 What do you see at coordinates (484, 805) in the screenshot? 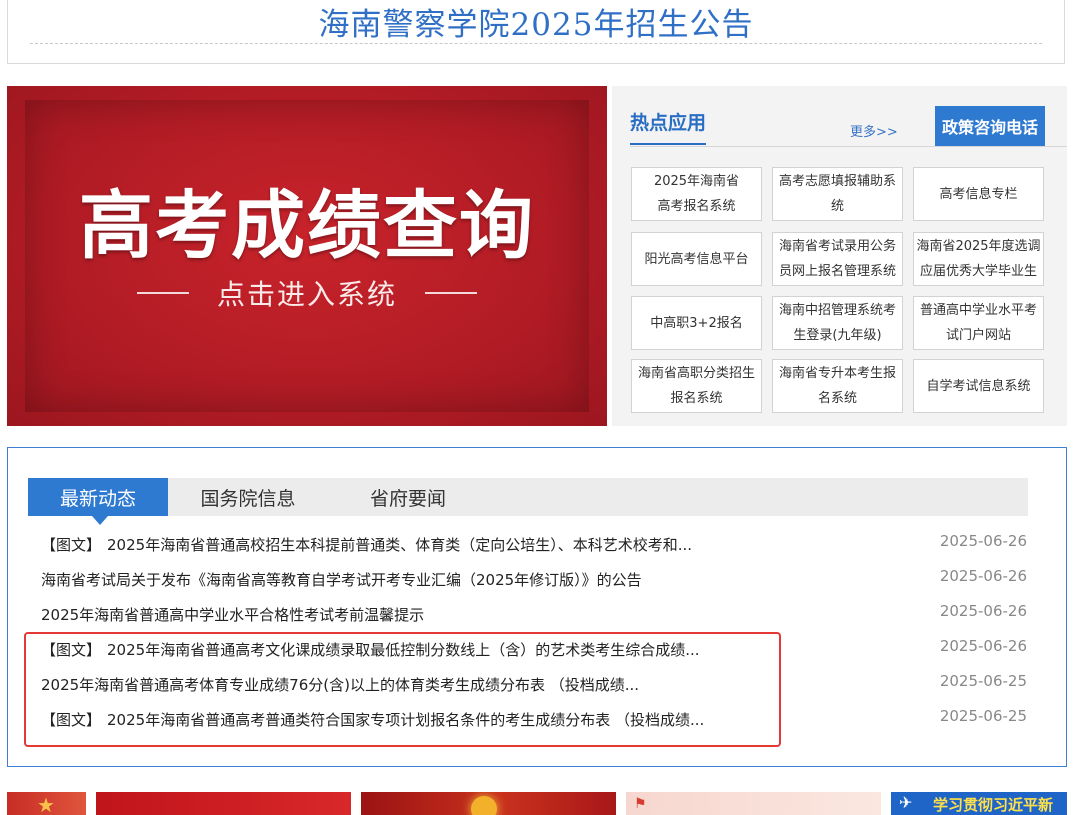
I see `party-emblem-icon` at bounding box center [484, 805].